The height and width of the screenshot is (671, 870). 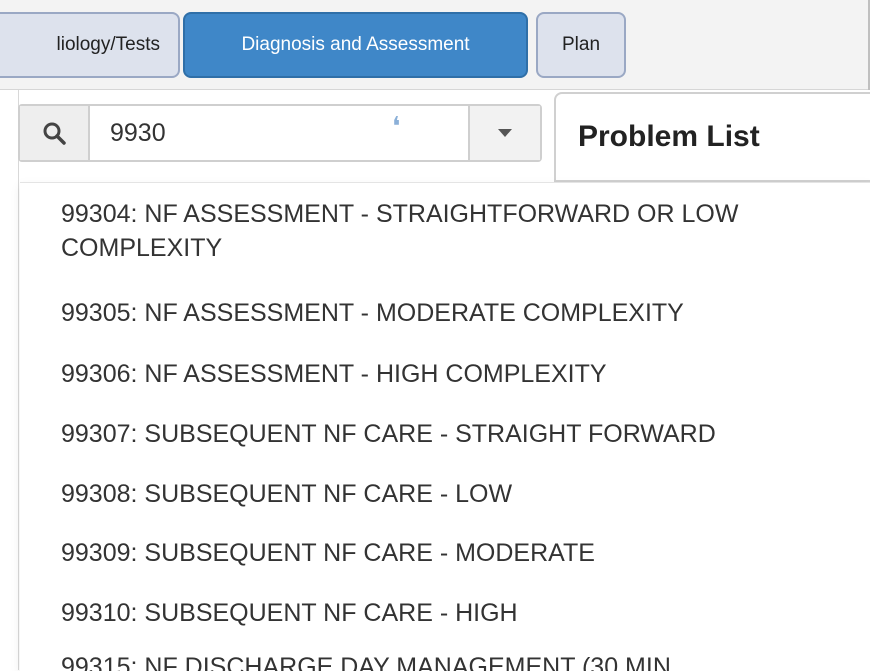 What do you see at coordinates (289, 613) in the screenshot?
I see `result-item: 99310: SUBSEQUENT NF CARE - HIGH` at bounding box center [289, 613].